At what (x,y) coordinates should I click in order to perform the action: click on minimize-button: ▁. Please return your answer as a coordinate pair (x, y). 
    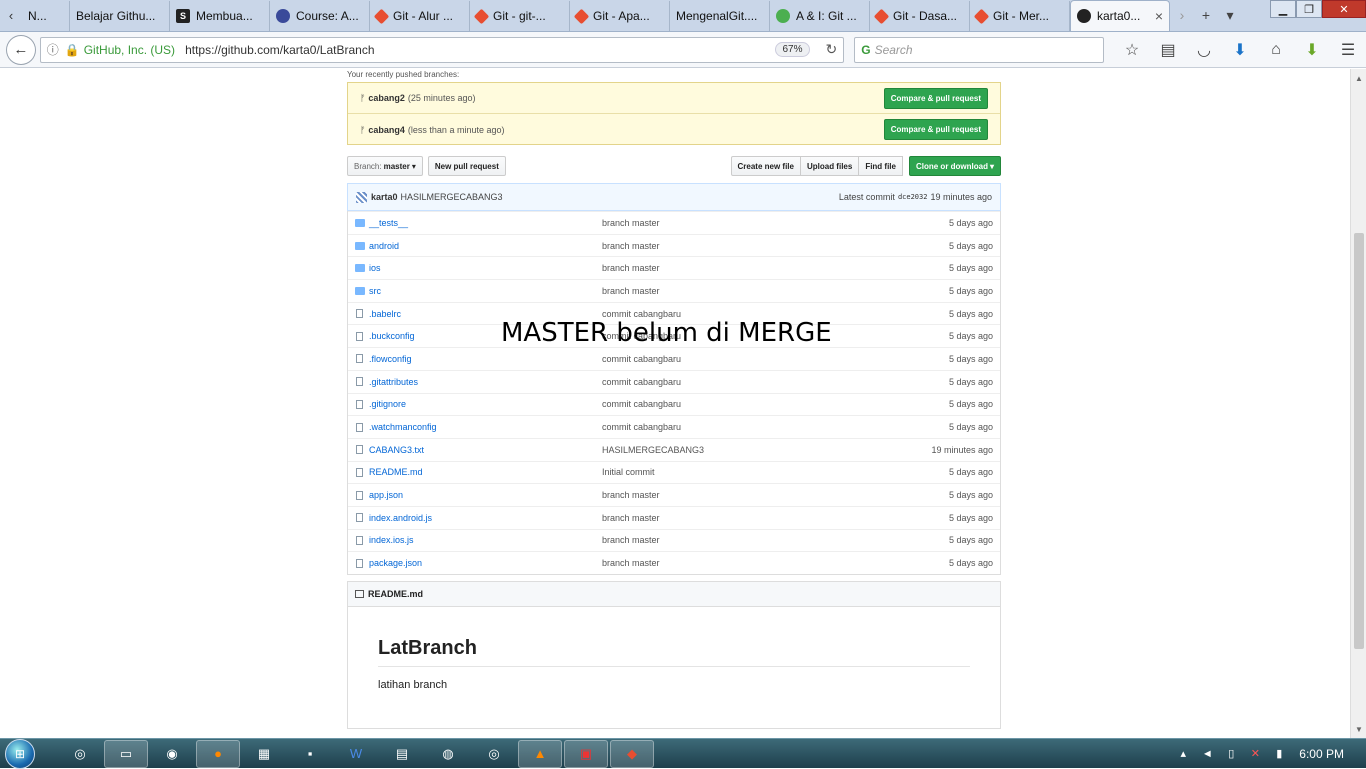
    Looking at the image, I should click on (1283, 9).